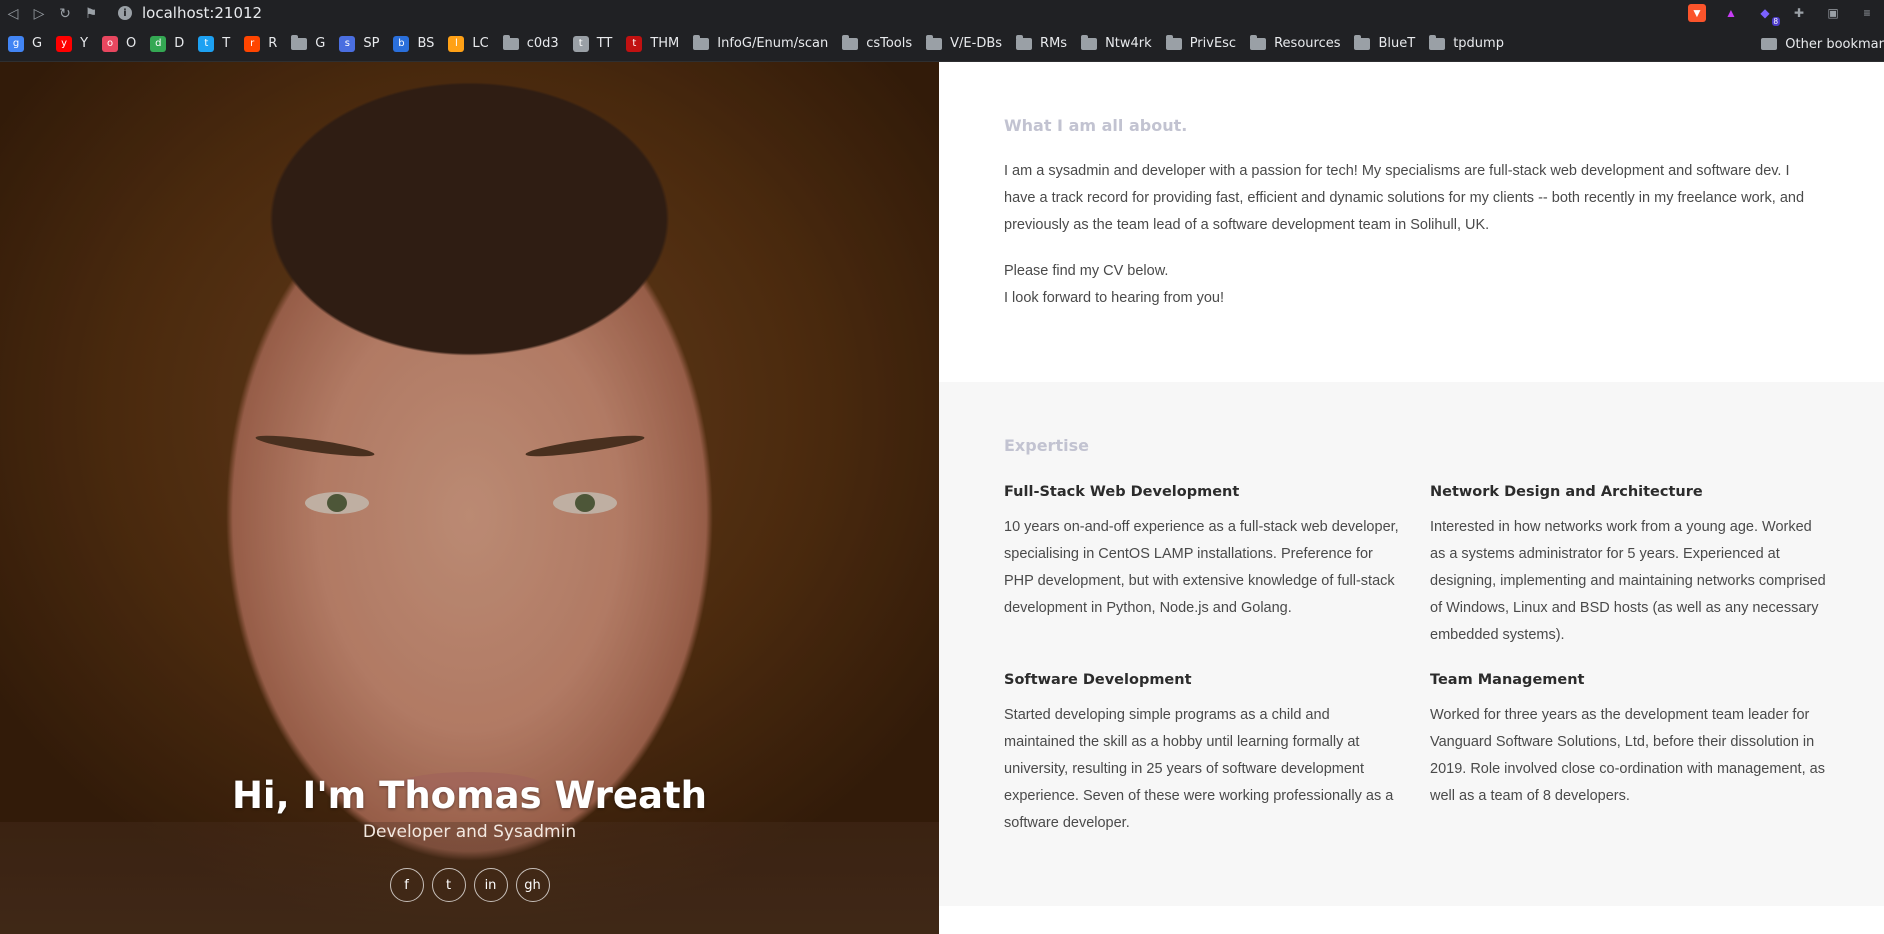  I want to click on google-icon: g, so click(16, 43).